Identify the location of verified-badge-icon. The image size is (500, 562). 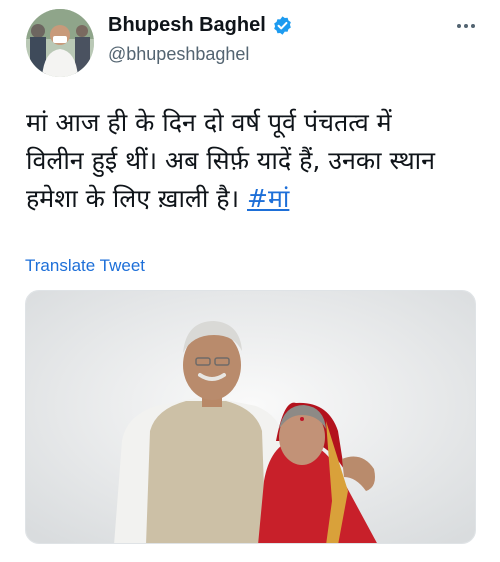
(282, 25).